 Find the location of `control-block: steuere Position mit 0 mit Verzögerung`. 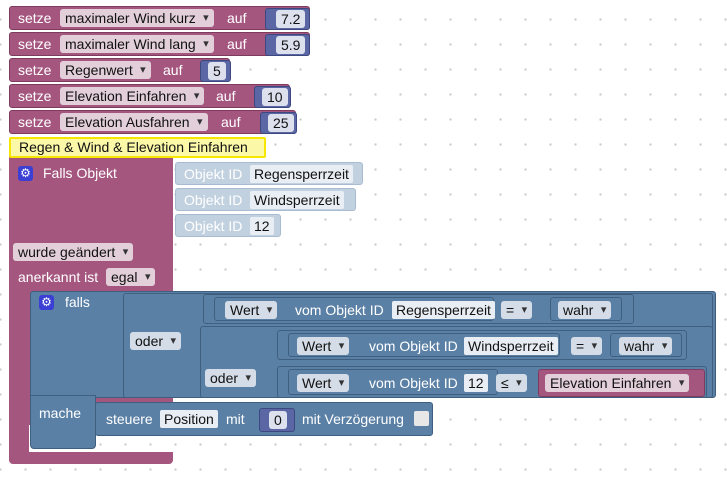

control-block: steuere Position mit 0 mit Verzögerung is located at coordinates (264, 419).